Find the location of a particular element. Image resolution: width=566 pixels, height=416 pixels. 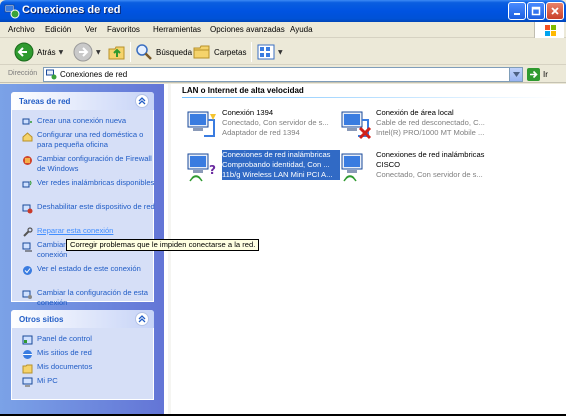

up-folder-icon is located at coordinates (116, 53).